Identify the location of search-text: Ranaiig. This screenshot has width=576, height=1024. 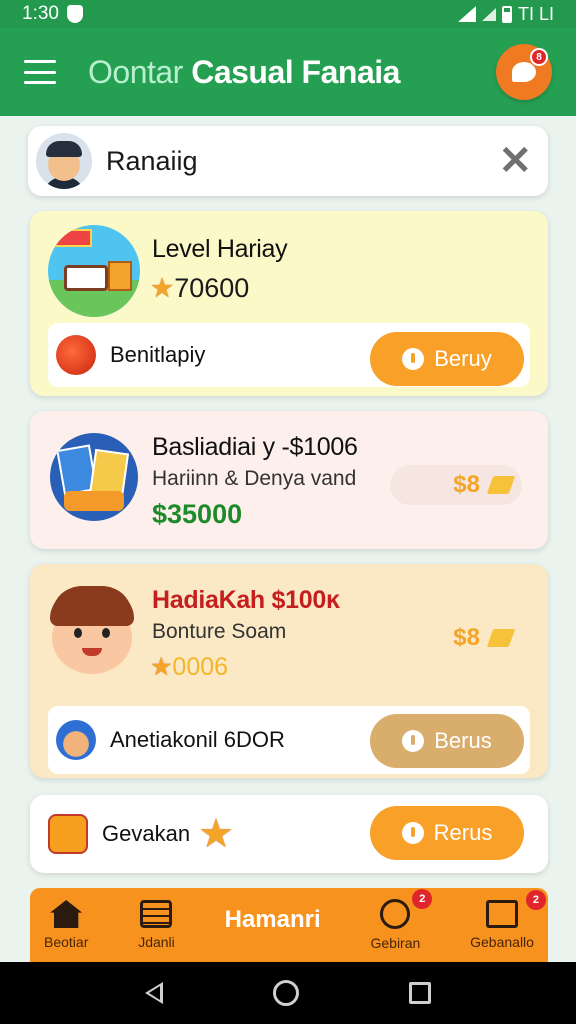
(152, 161).